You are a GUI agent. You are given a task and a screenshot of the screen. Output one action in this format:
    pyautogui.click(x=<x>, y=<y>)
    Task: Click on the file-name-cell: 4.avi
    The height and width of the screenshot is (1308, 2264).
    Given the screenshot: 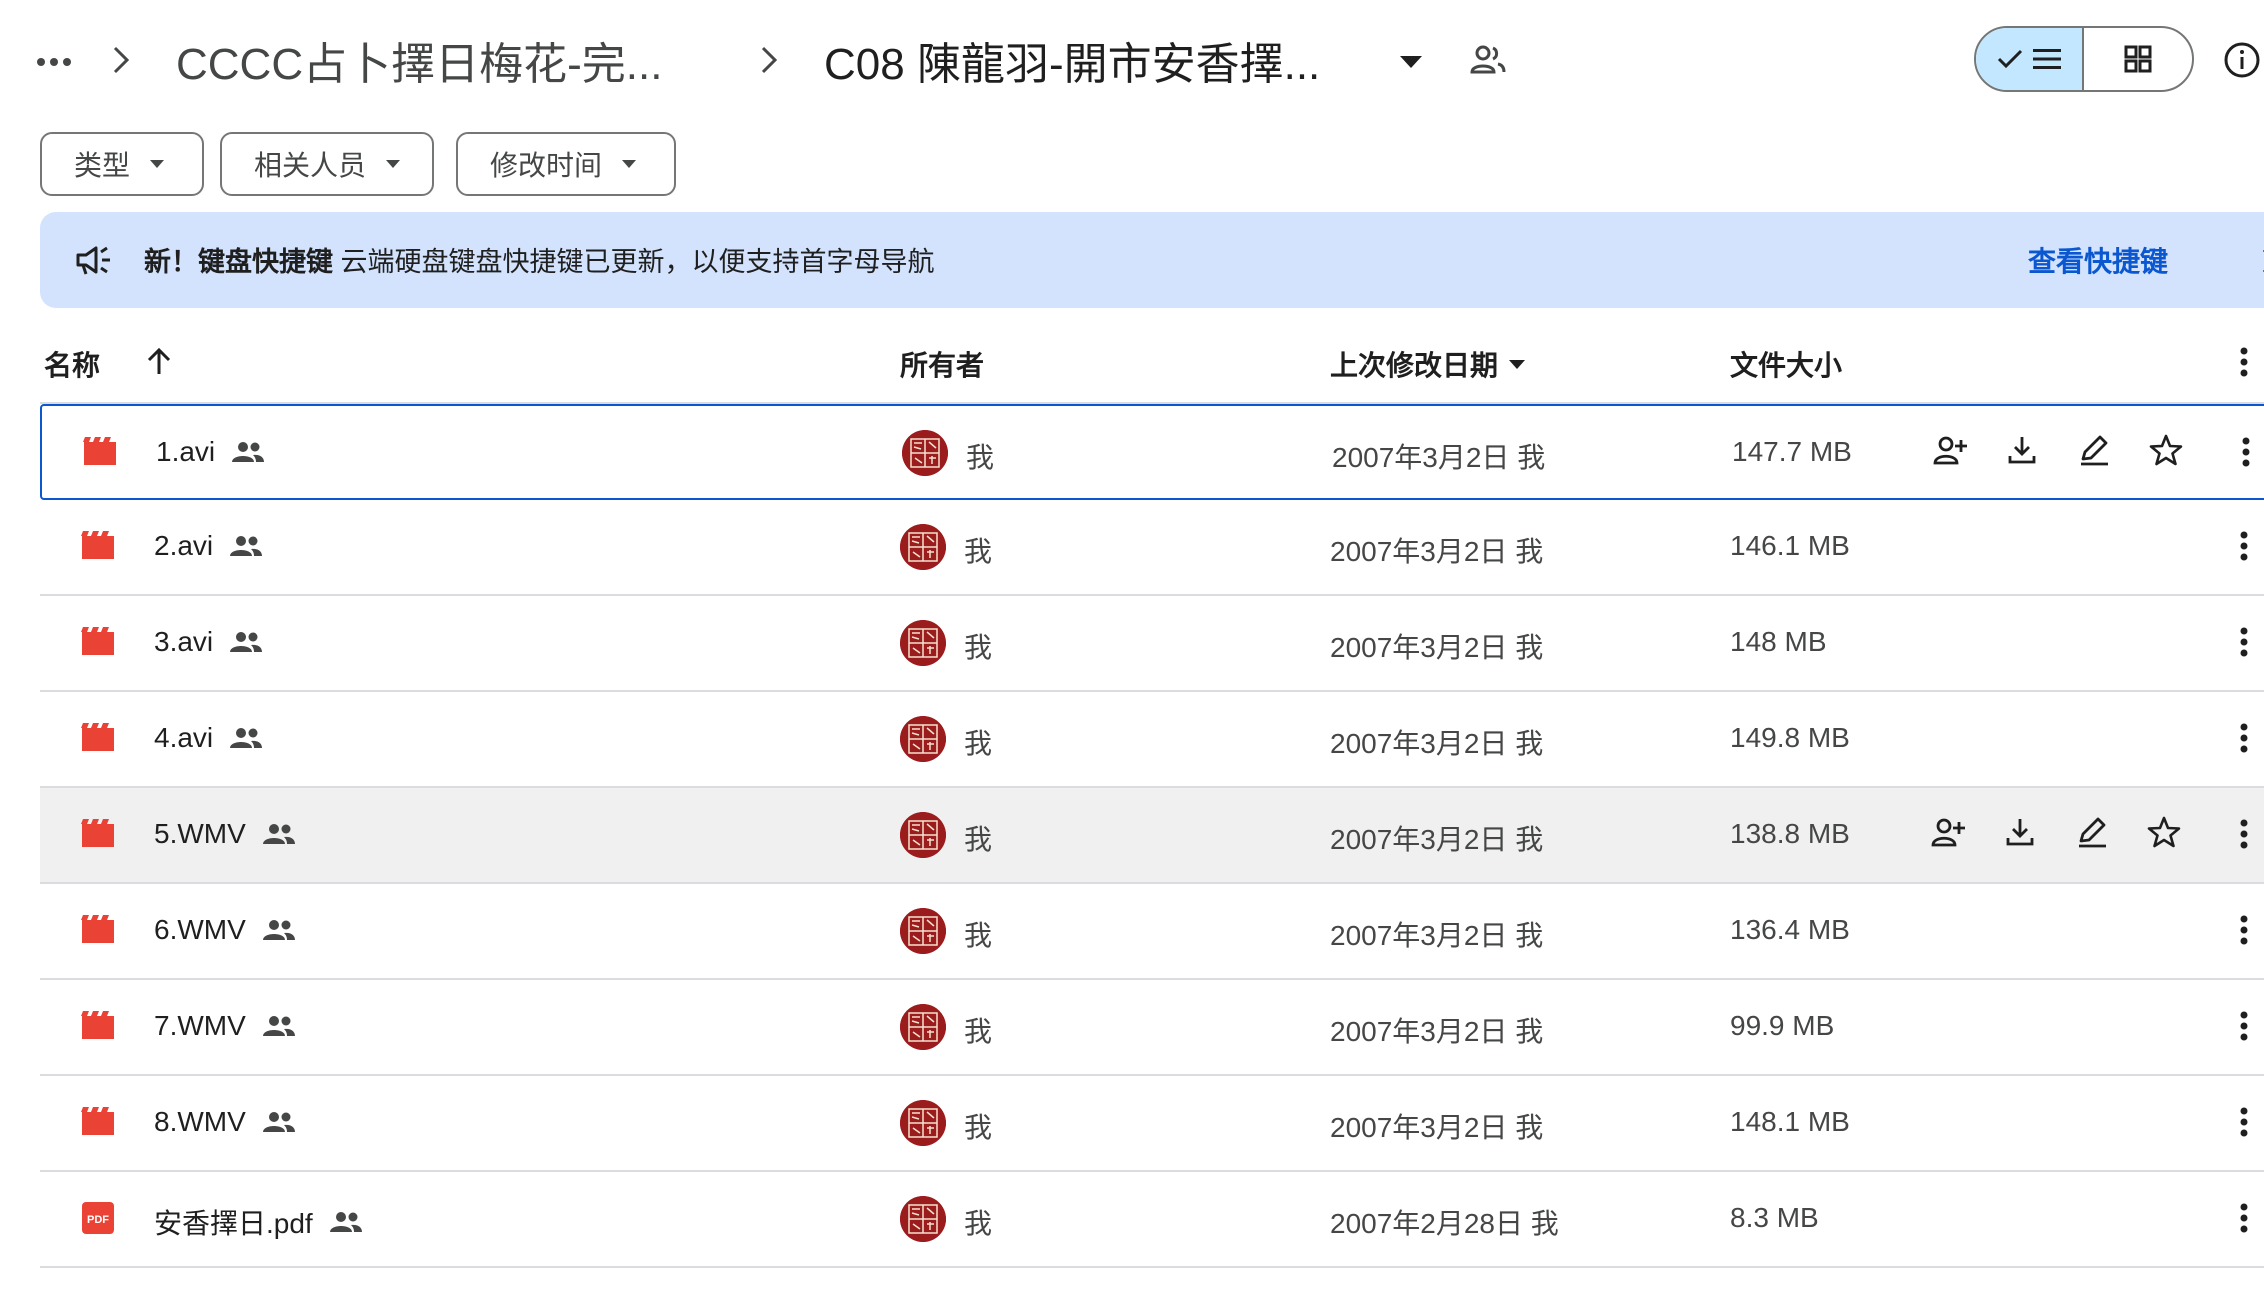 What is the action you would take?
    pyautogui.click(x=208, y=738)
    